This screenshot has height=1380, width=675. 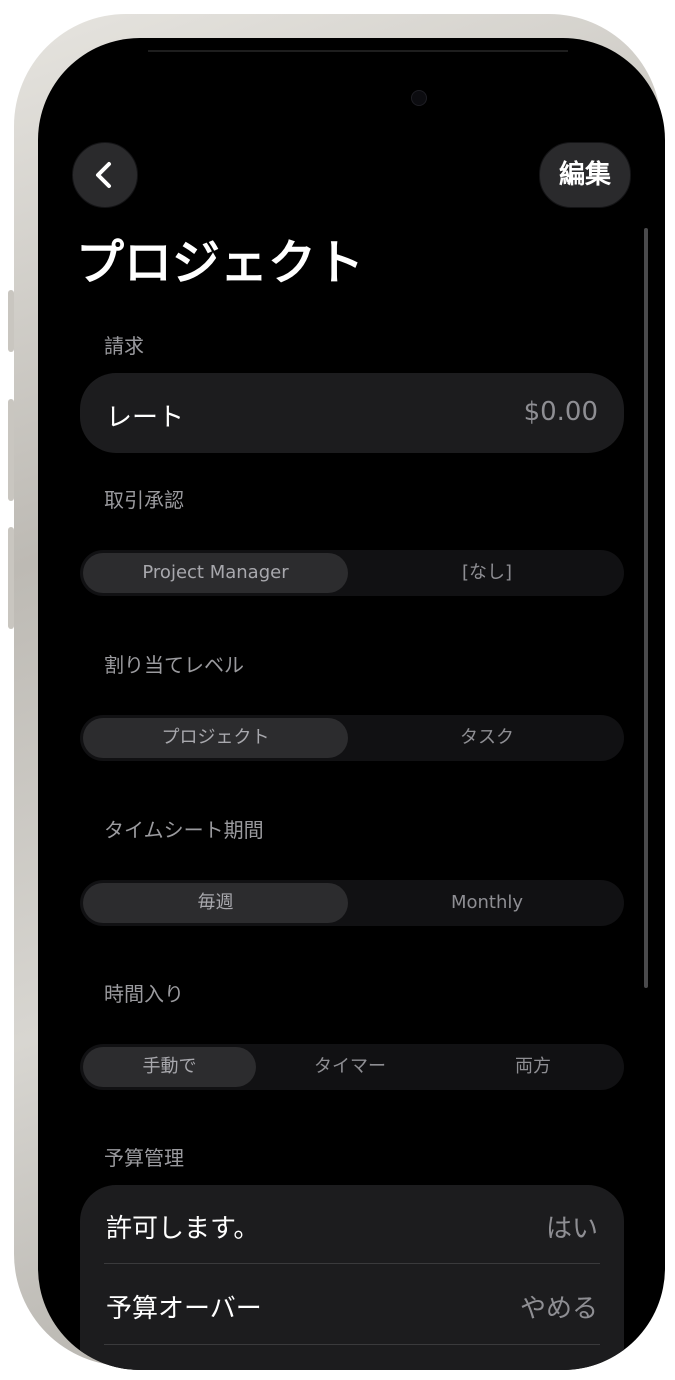 I want to click on assignment-level-segmented-control: プロジェクト タスク, so click(x=352, y=738).